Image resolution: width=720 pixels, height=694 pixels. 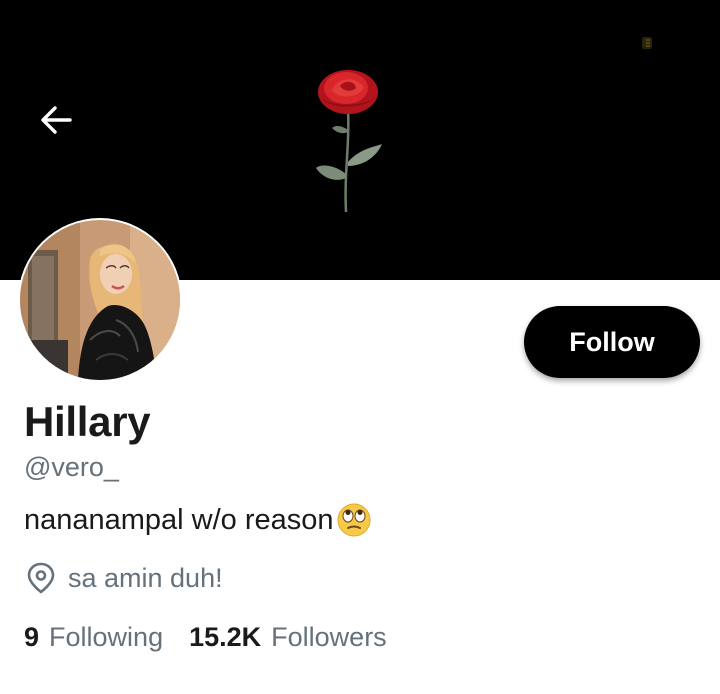 I want to click on following-link: 9 Following, so click(x=93, y=637).